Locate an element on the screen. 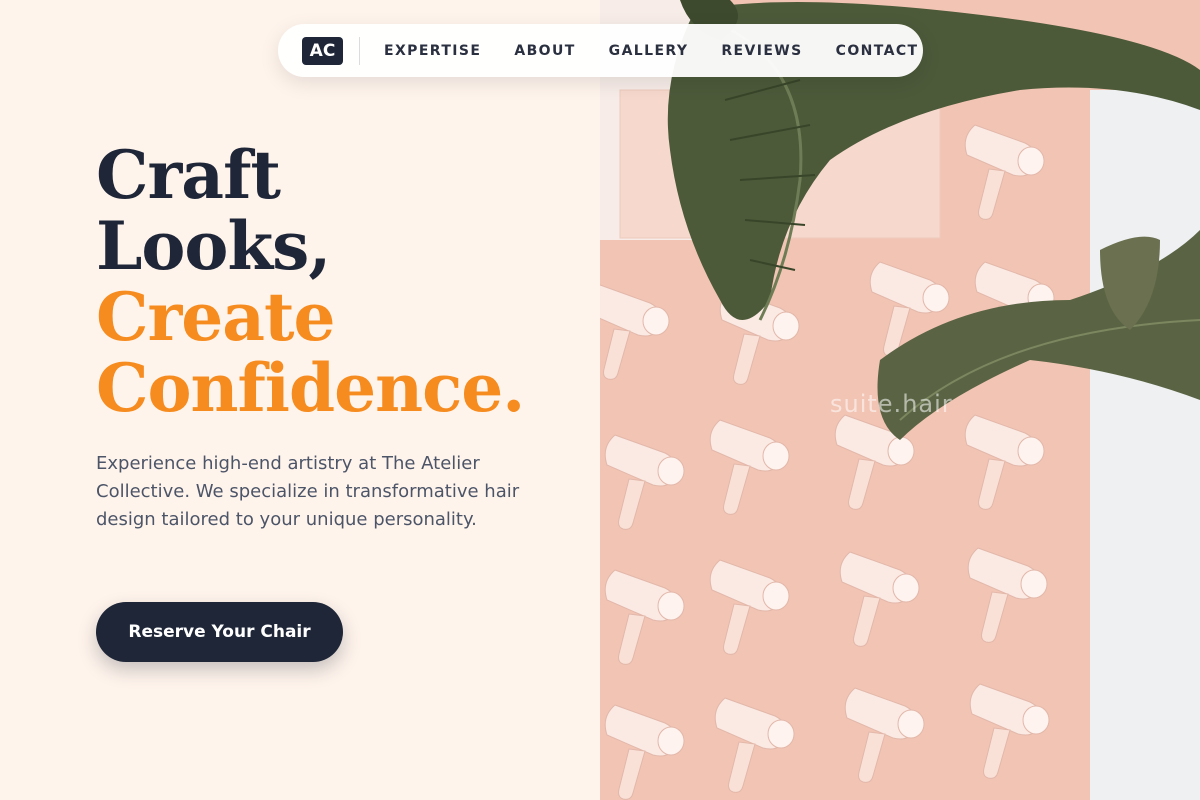  nav-divider is located at coordinates (359, 50).